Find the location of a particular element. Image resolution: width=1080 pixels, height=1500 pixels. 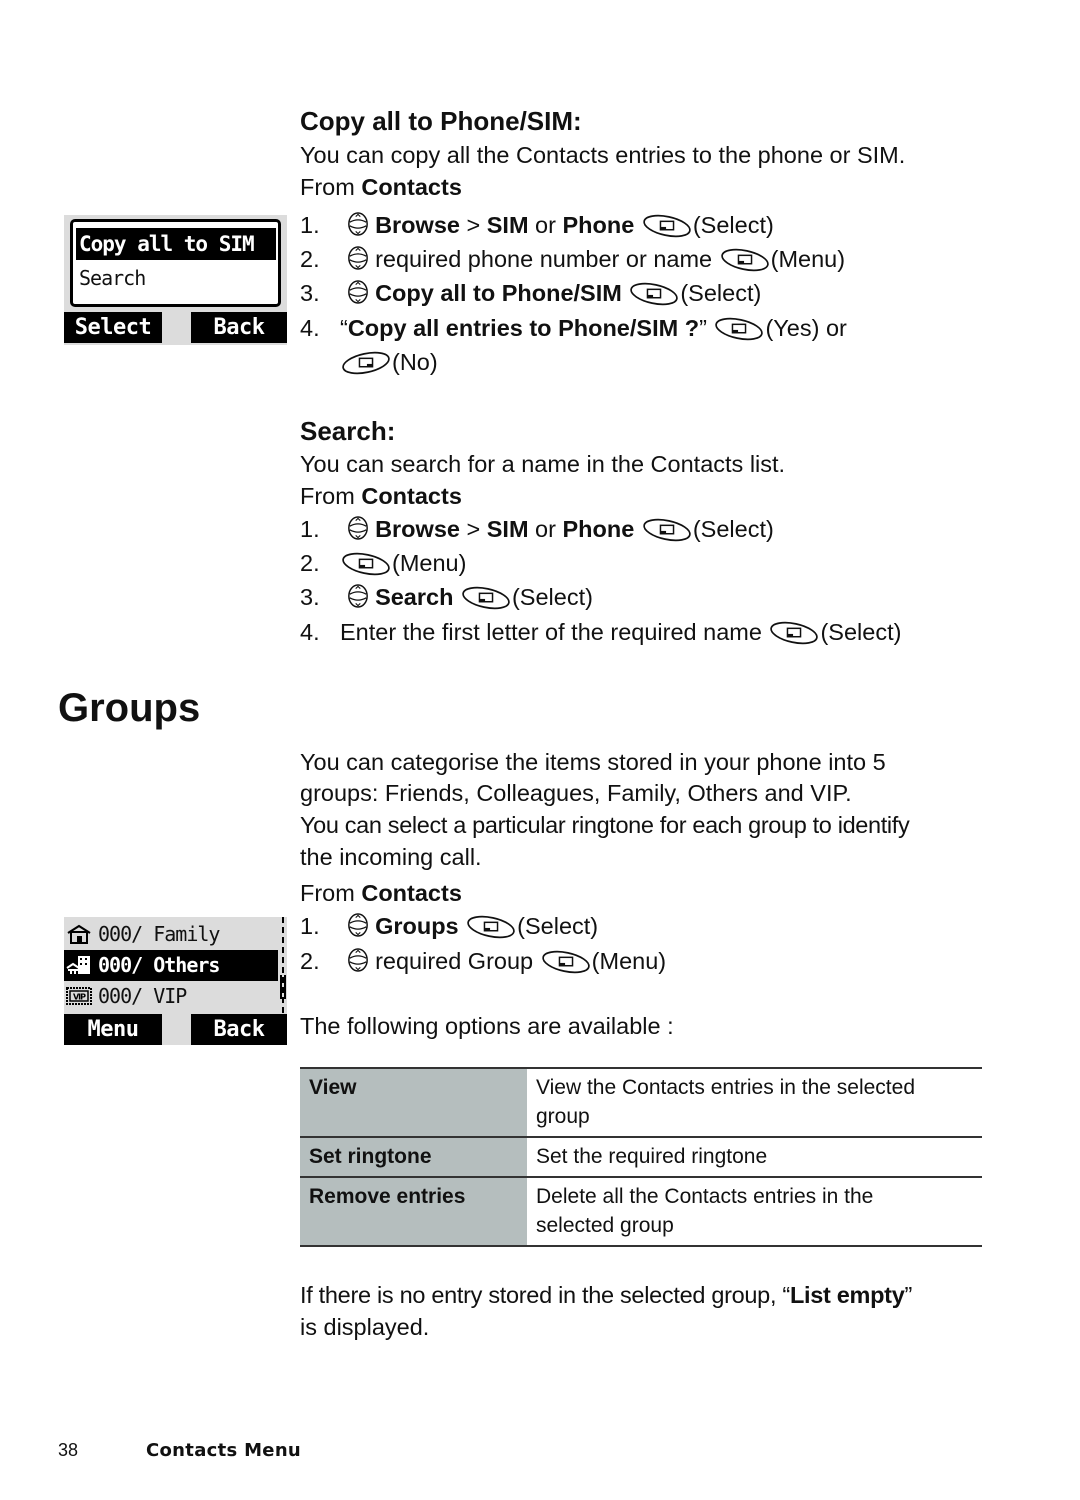

screen-frame: Copy all to SIM Search is located at coordinates (175, 263).